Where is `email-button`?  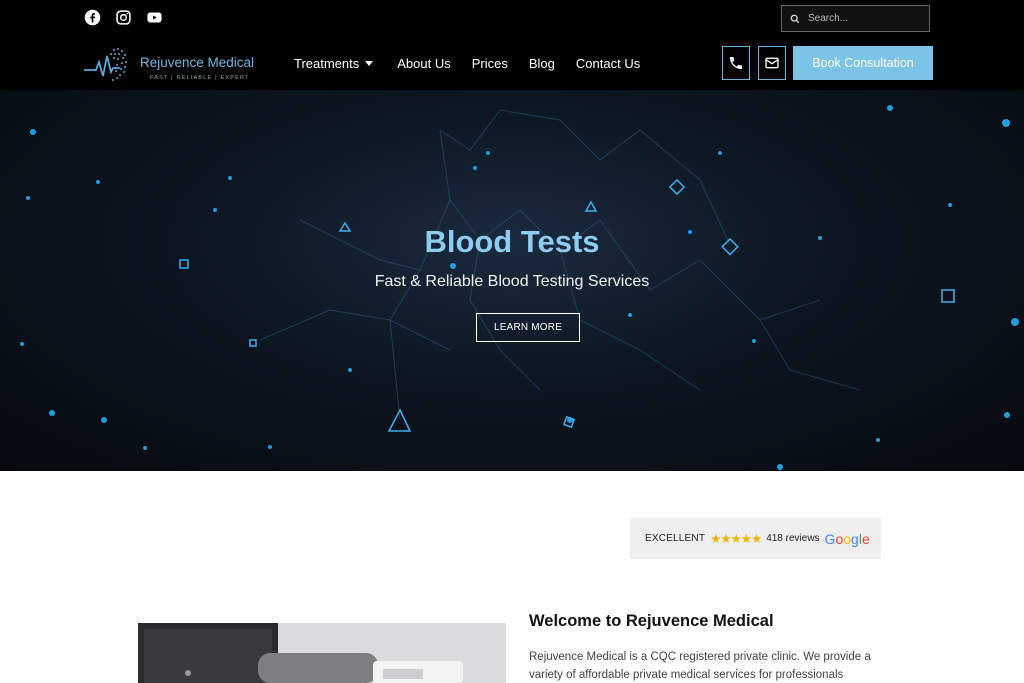
email-button is located at coordinates (772, 63).